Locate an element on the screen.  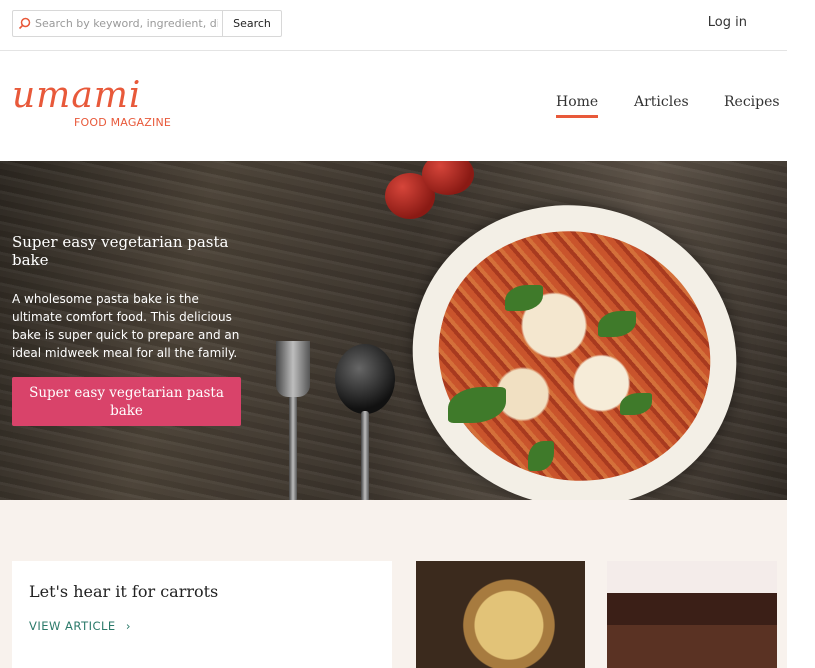
view-article-link: VIEW ARTICLE › is located at coordinates (80, 626).